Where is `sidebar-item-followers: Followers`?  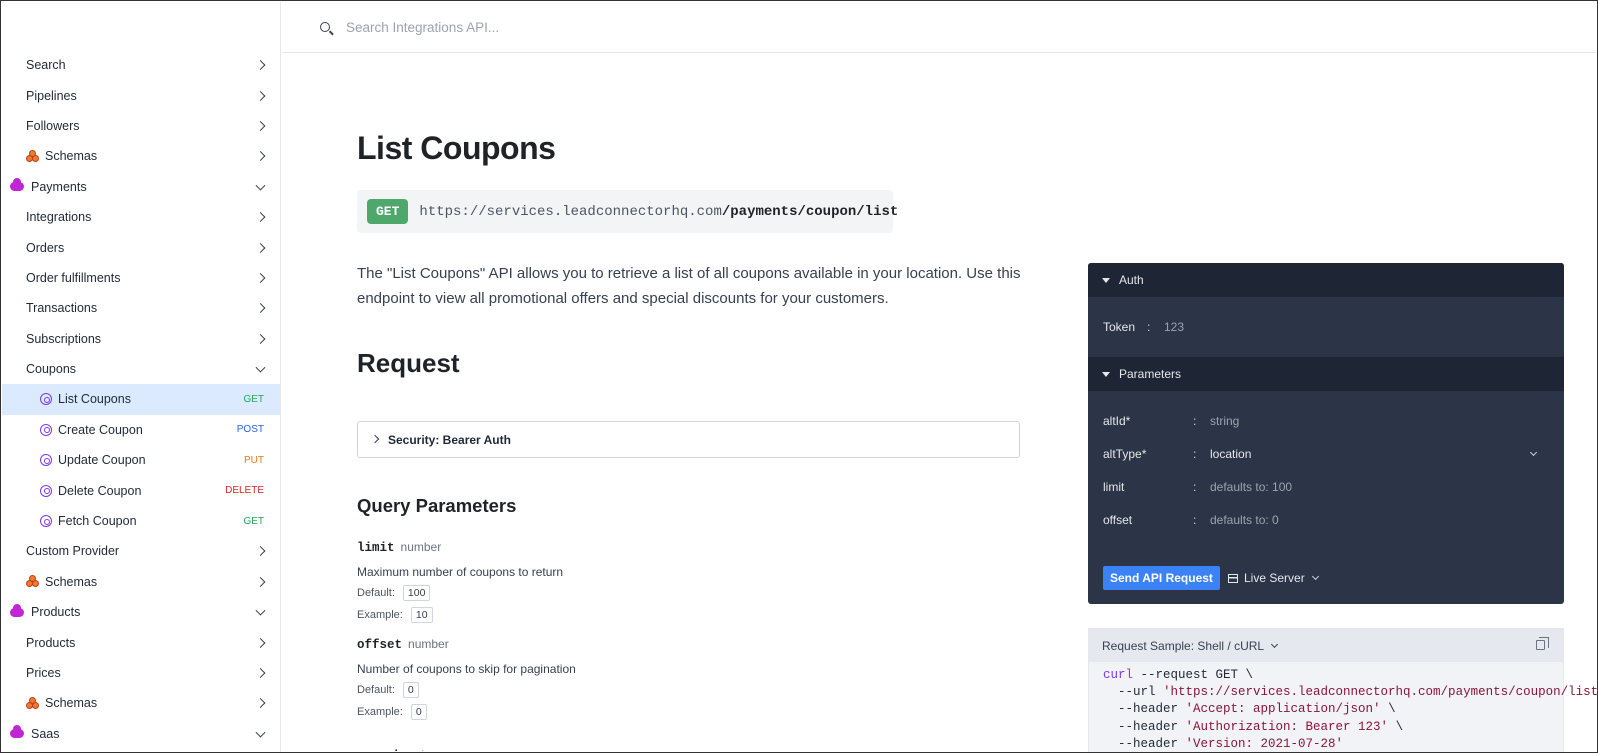 sidebar-item-followers: Followers is located at coordinates (141, 126).